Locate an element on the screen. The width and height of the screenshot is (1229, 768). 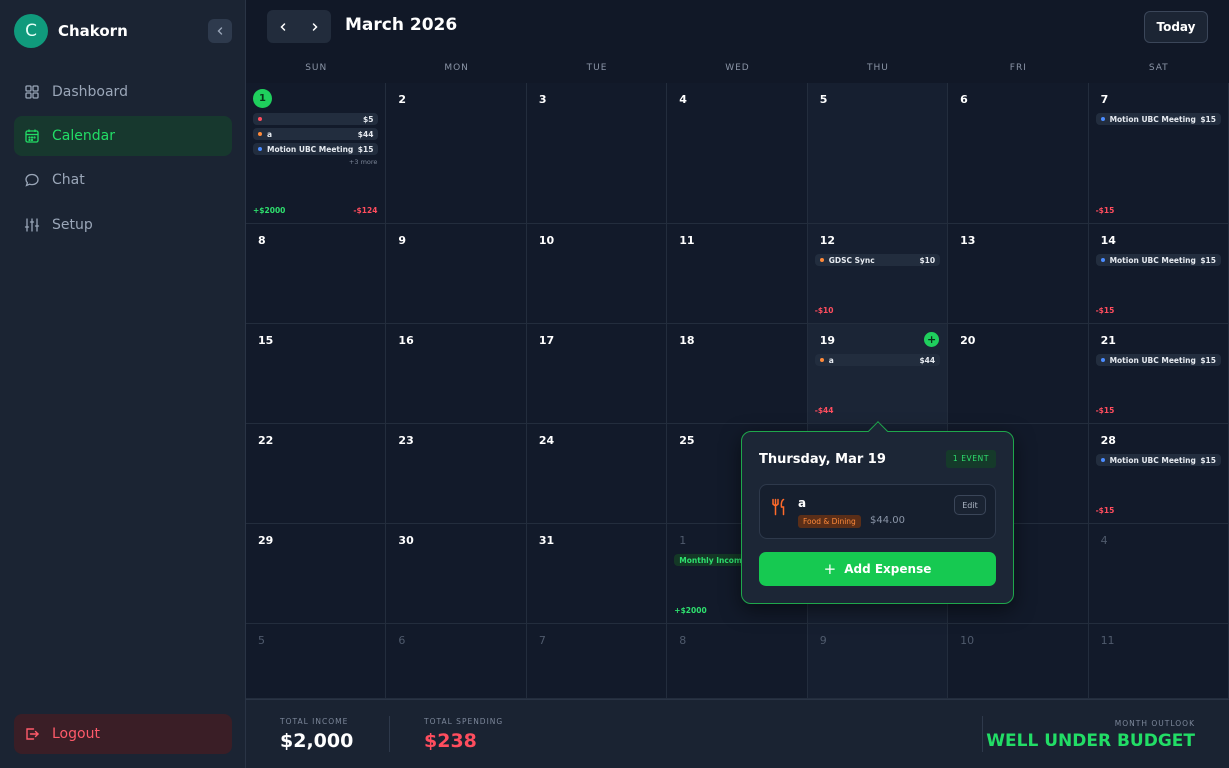
day-cell: 19 + a $44 -$44 is located at coordinates (878, 374).